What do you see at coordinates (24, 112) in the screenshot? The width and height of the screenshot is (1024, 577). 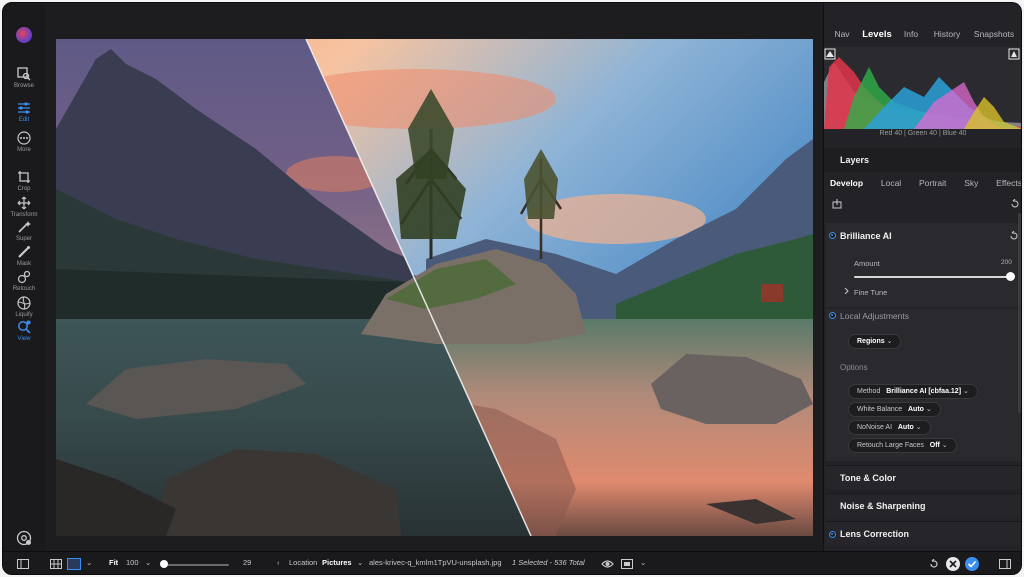 I see `tool-edit: Edit` at bounding box center [24, 112].